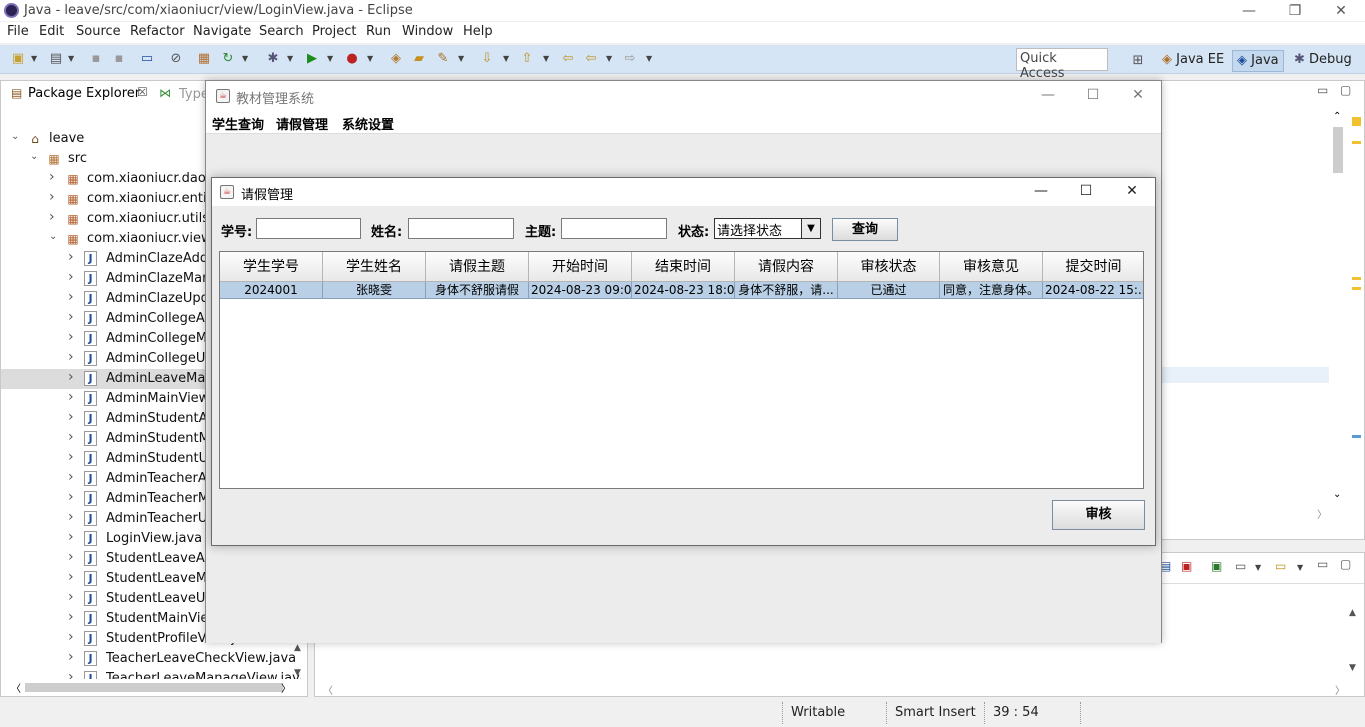 The image size is (1365, 727). What do you see at coordinates (1345, 90) in the screenshot?
I see `maximize-view-icon: ▢` at bounding box center [1345, 90].